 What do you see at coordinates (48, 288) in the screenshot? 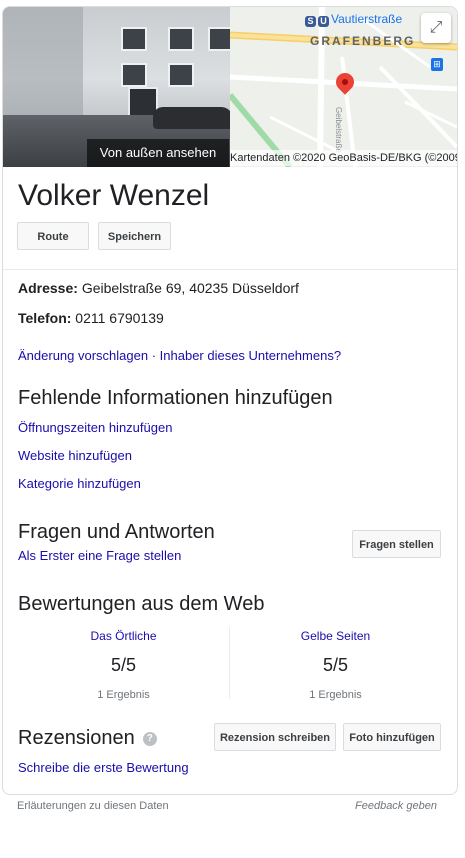
I see `address-label: Adresse:` at bounding box center [48, 288].